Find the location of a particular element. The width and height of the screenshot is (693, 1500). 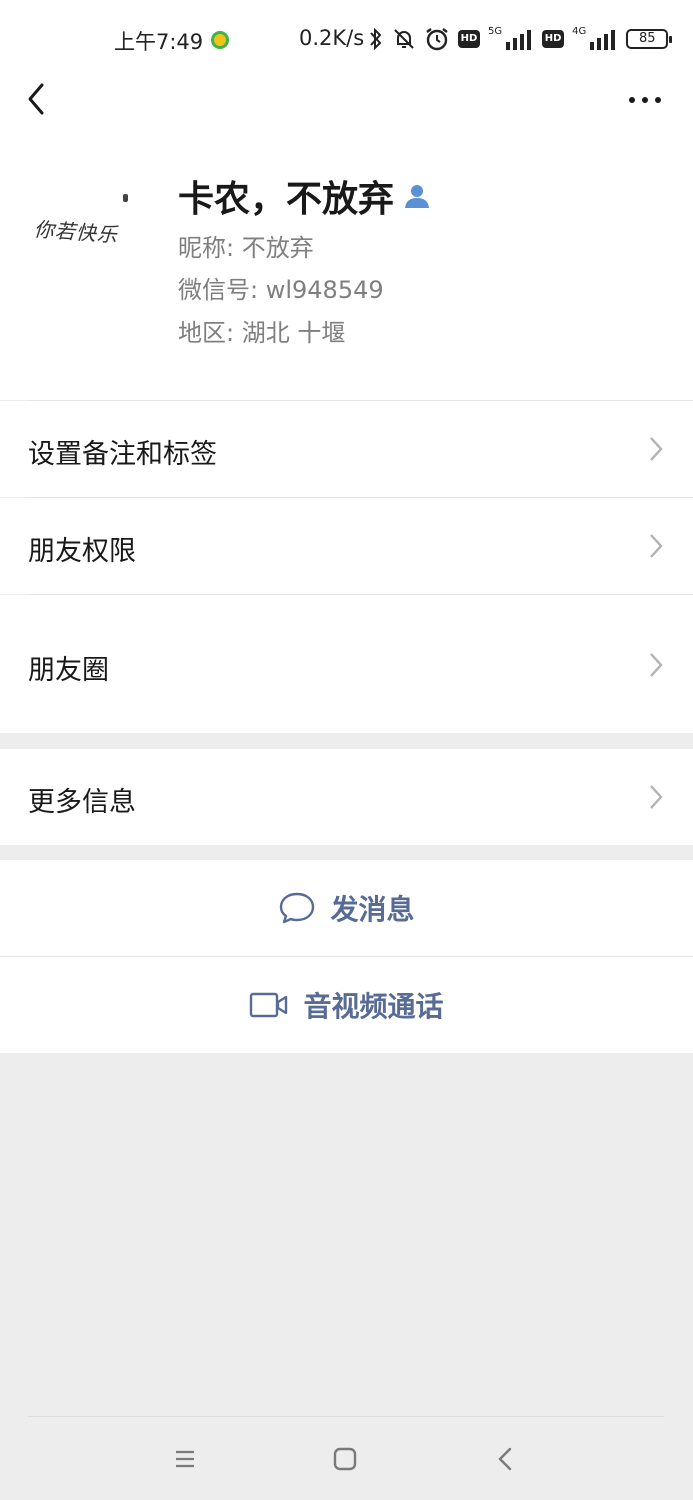

chevron-left-icon is located at coordinates (36, 99).